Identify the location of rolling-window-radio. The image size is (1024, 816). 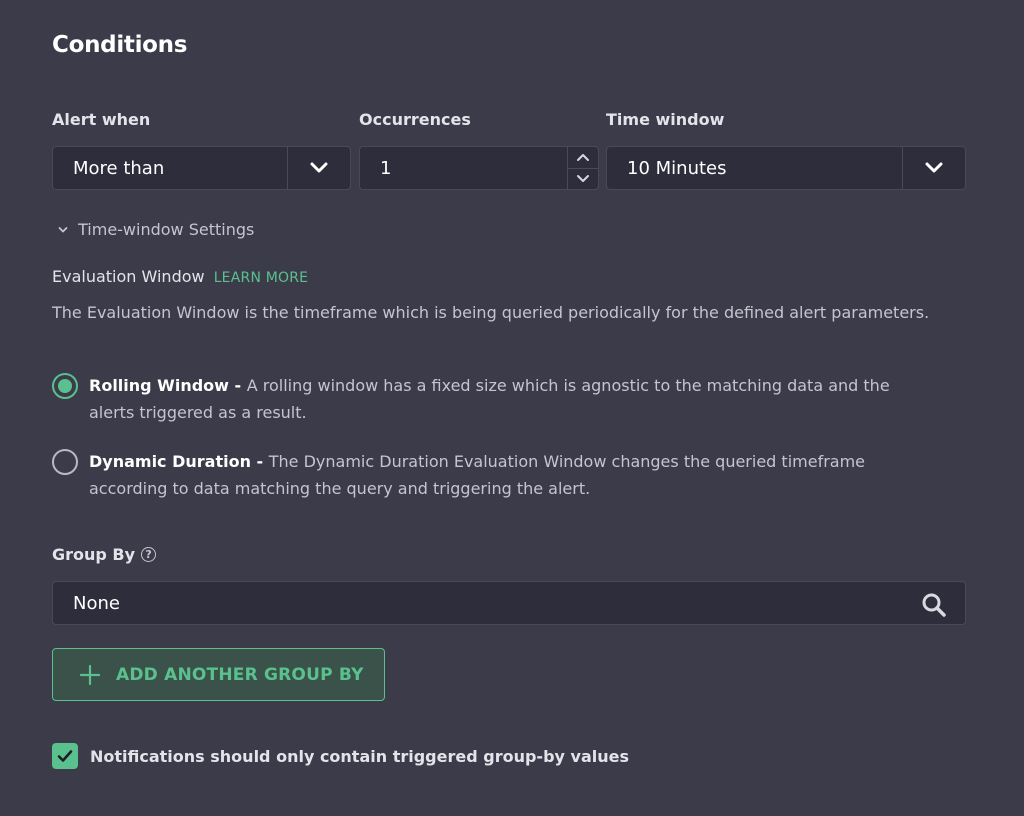
(65, 386).